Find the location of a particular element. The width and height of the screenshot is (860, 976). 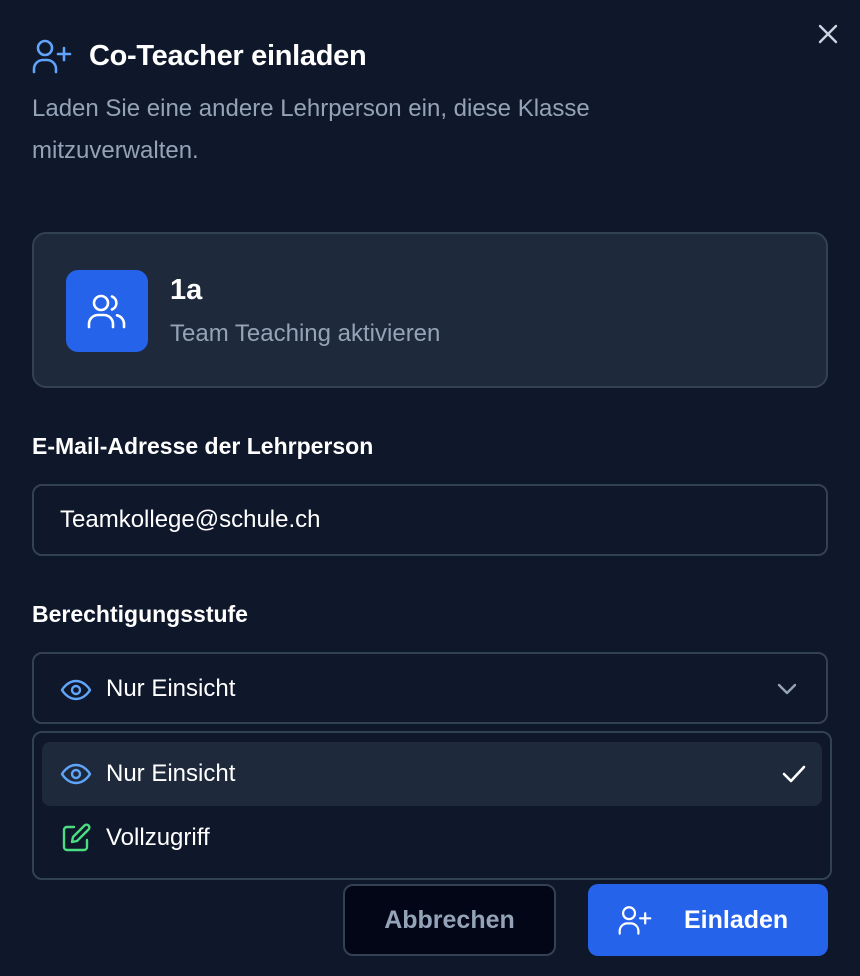

permission-selected-value: Nur Einsicht is located at coordinates (171, 688).